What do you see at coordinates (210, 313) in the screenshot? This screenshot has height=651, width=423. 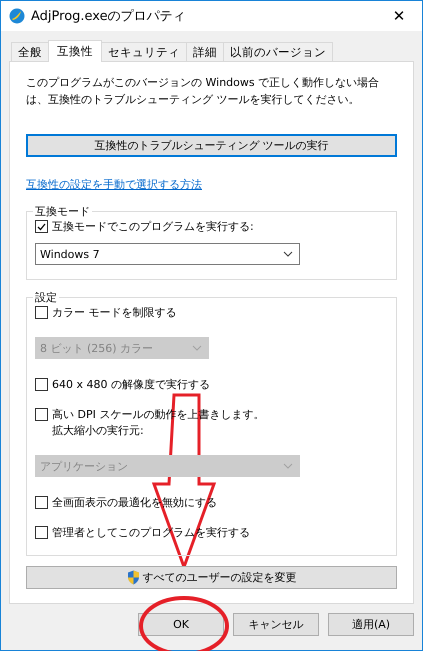 I see `checkbox: カラー モードを制限する` at bounding box center [210, 313].